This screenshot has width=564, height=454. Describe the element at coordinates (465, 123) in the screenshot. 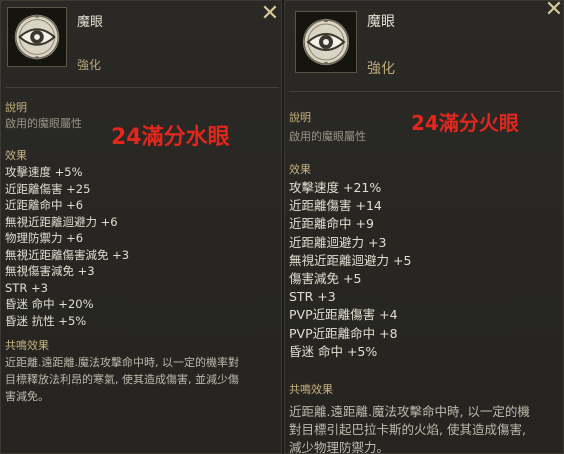

I see `annotation-label: 24滿分火眼` at that location.